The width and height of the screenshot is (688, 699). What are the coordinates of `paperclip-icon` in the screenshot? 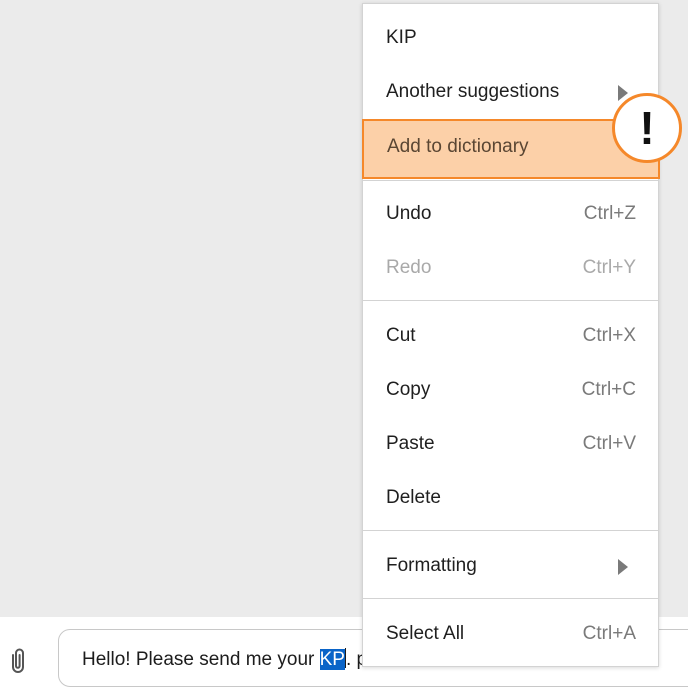 It's located at (18, 660).